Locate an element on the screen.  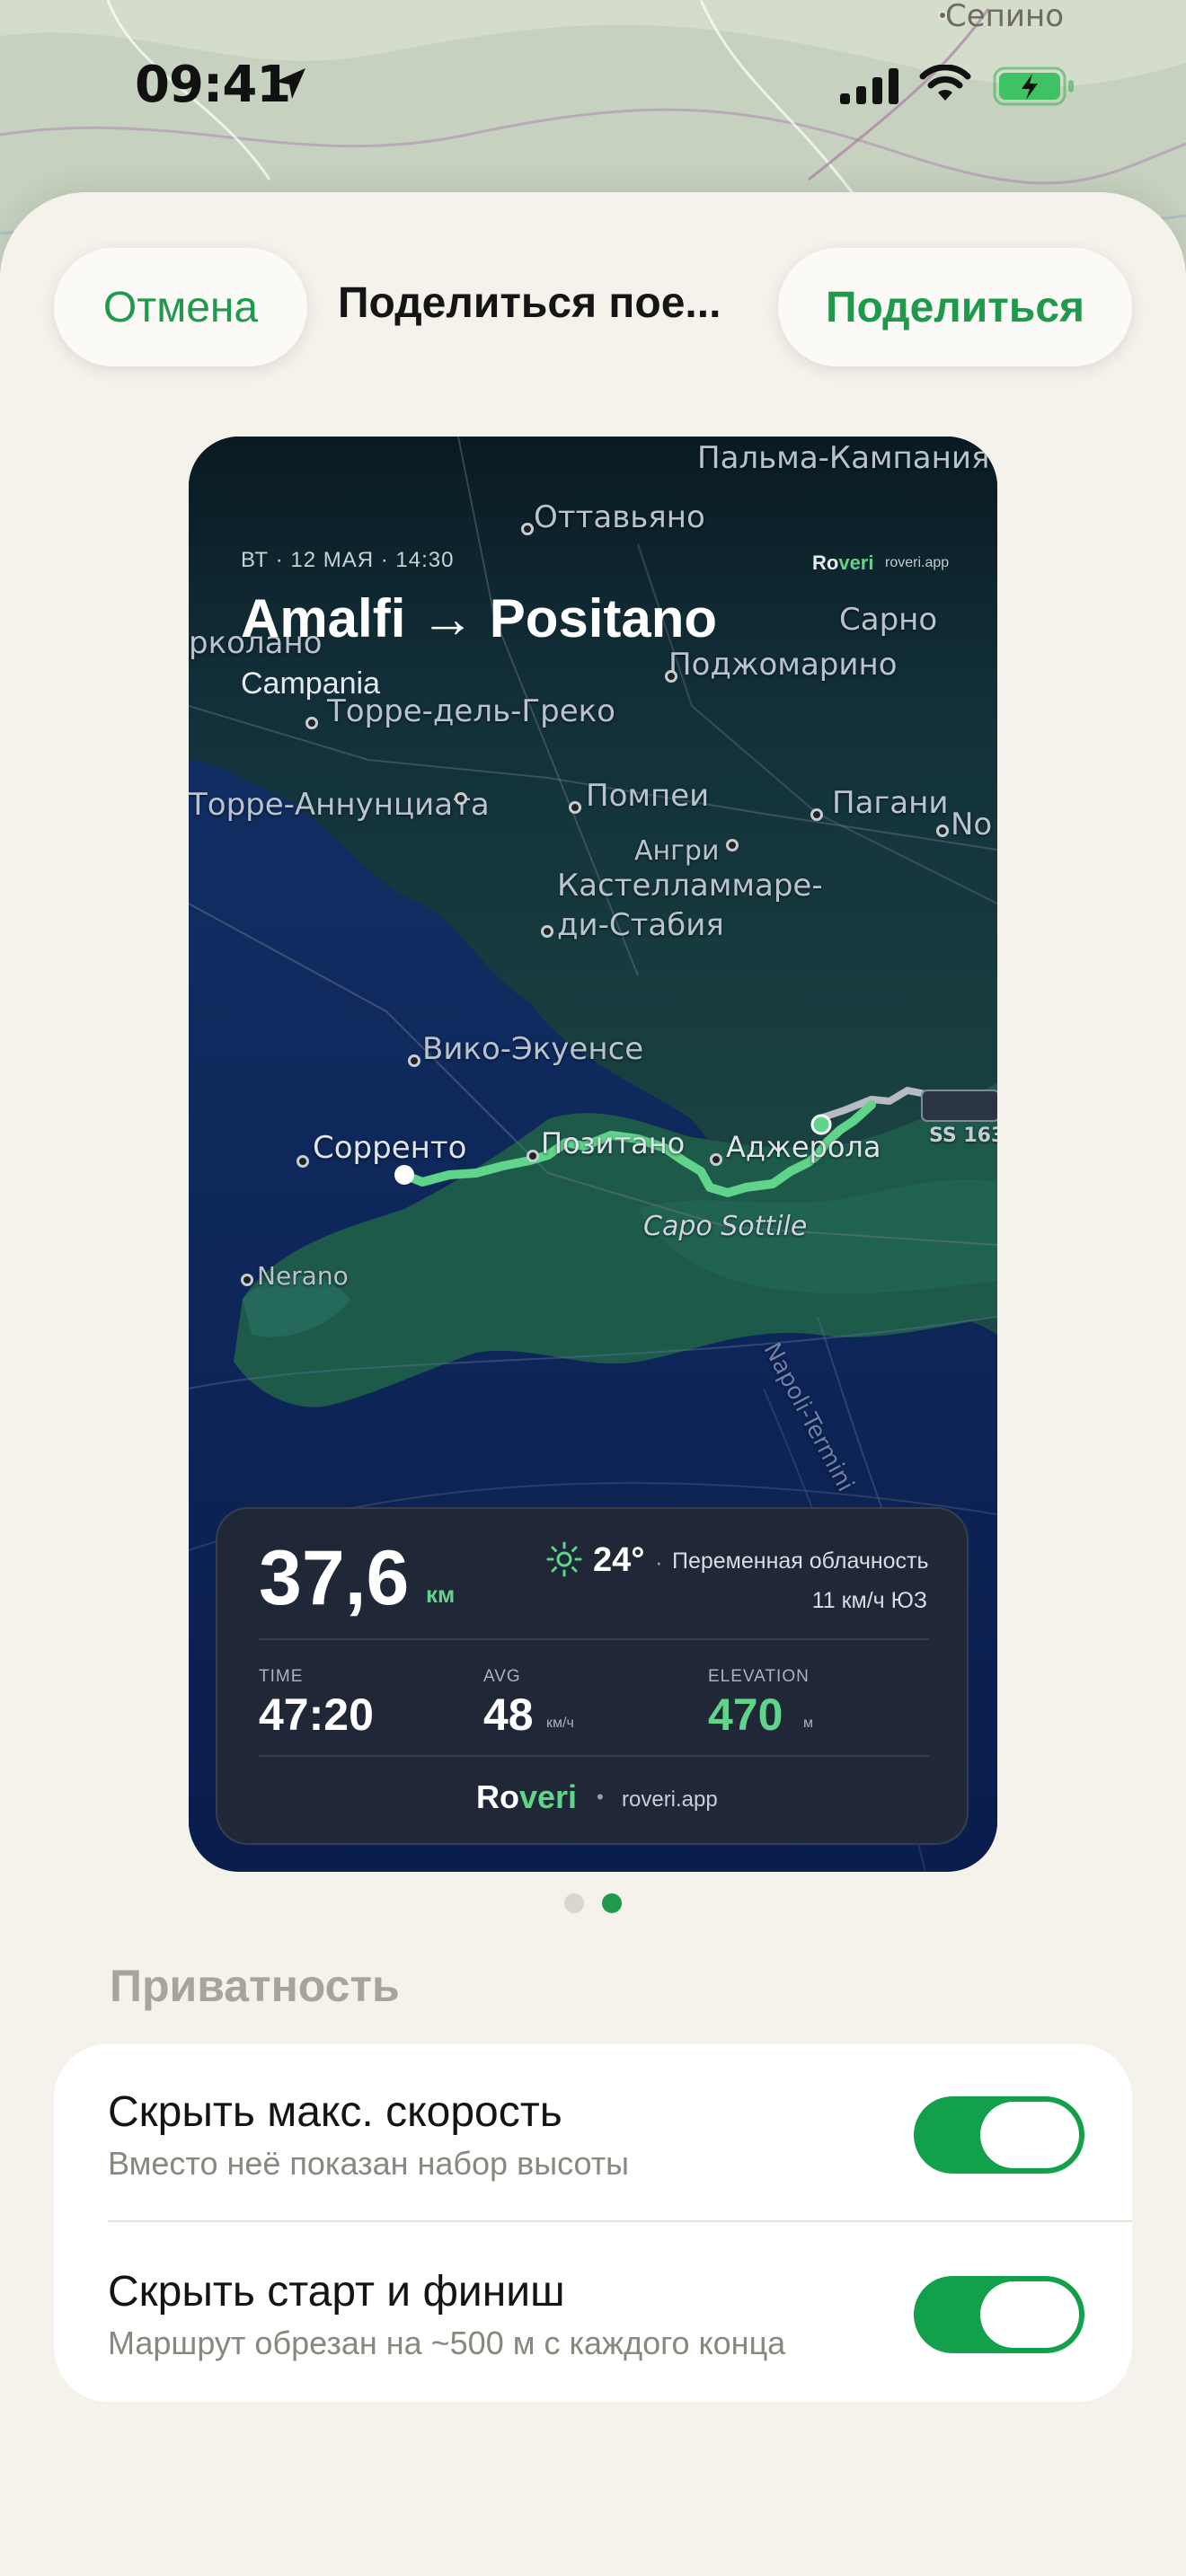
cellular-signal-icon is located at coordinates (869, 86).